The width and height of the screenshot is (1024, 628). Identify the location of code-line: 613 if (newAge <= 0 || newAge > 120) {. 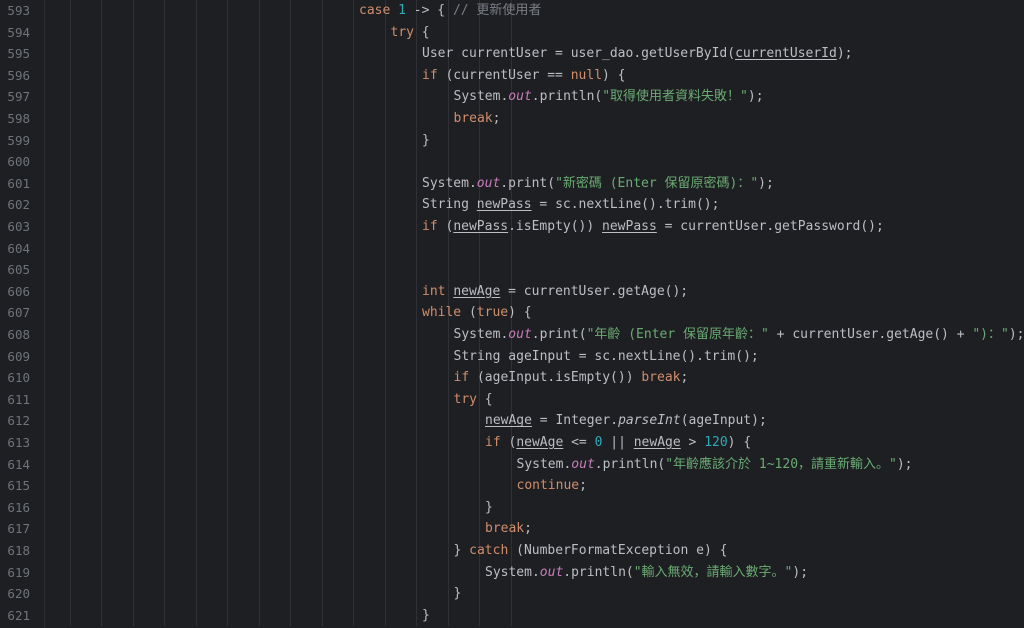
(512, 443).